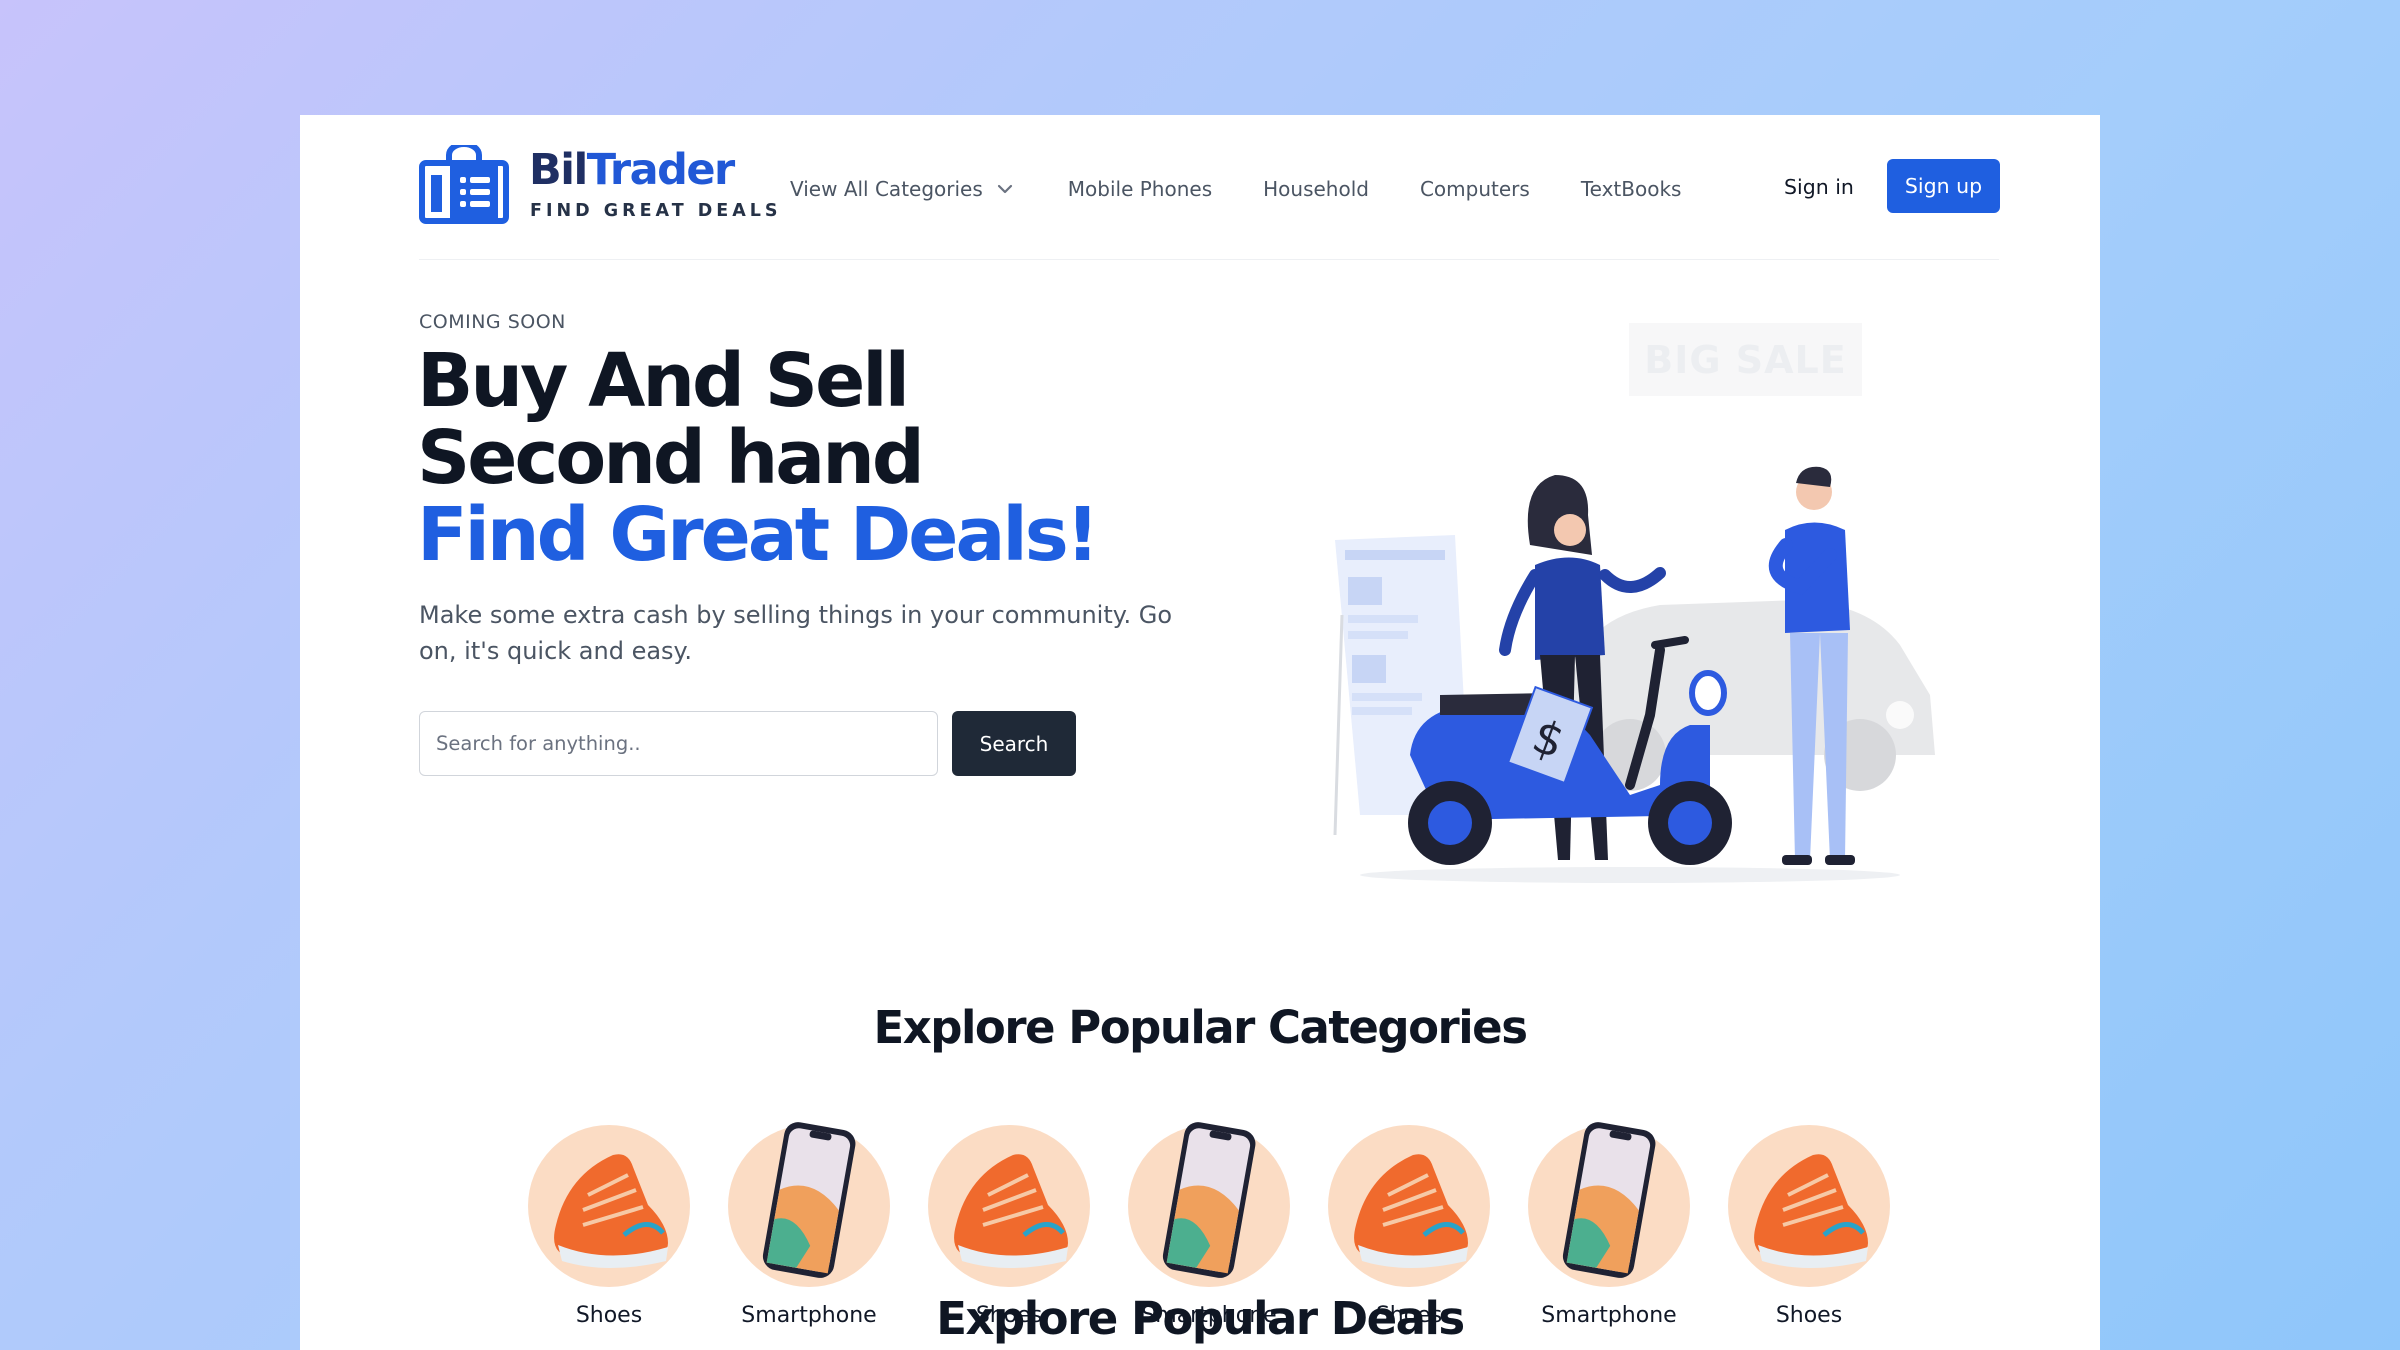 Image resolution: width=2400 pixels, height=1350 pixels. Describe the element at coordinates (1630, 674) in the screenshot. I see `hero-people-scooter: $` at that location.